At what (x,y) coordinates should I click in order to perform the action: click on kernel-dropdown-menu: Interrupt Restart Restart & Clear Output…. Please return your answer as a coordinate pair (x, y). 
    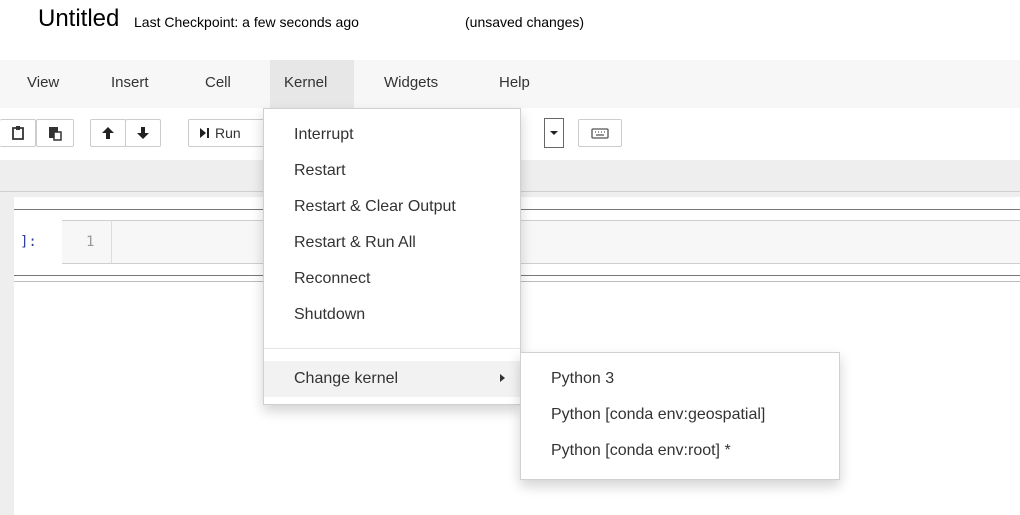
    Looking at the image, I should click on (392, 256).